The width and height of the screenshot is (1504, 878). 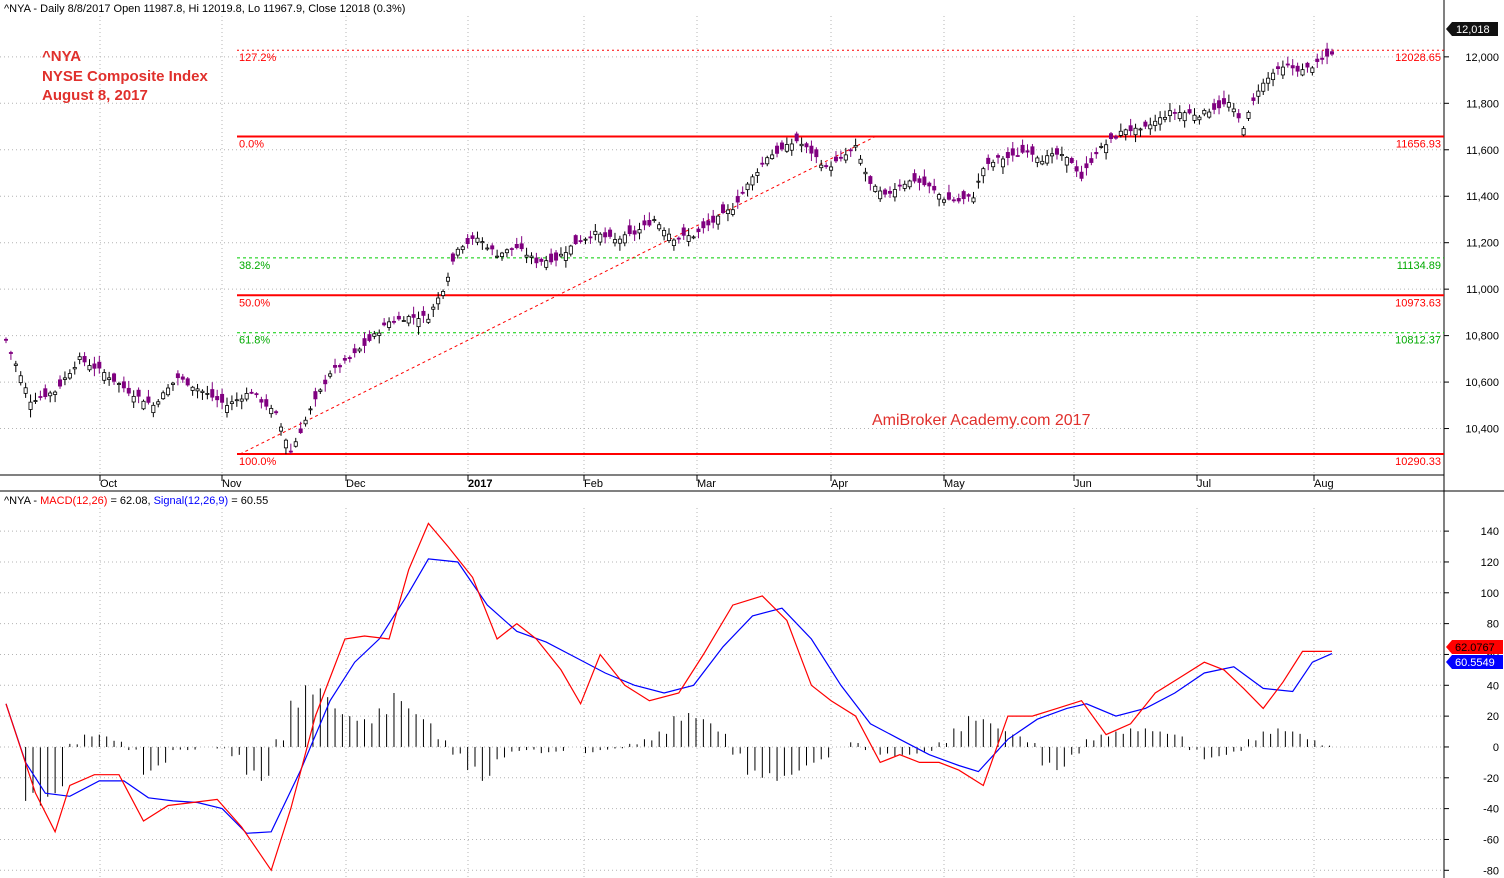 I want to click on macd-y-tick-label: 0, so click(x=1496, y=748).